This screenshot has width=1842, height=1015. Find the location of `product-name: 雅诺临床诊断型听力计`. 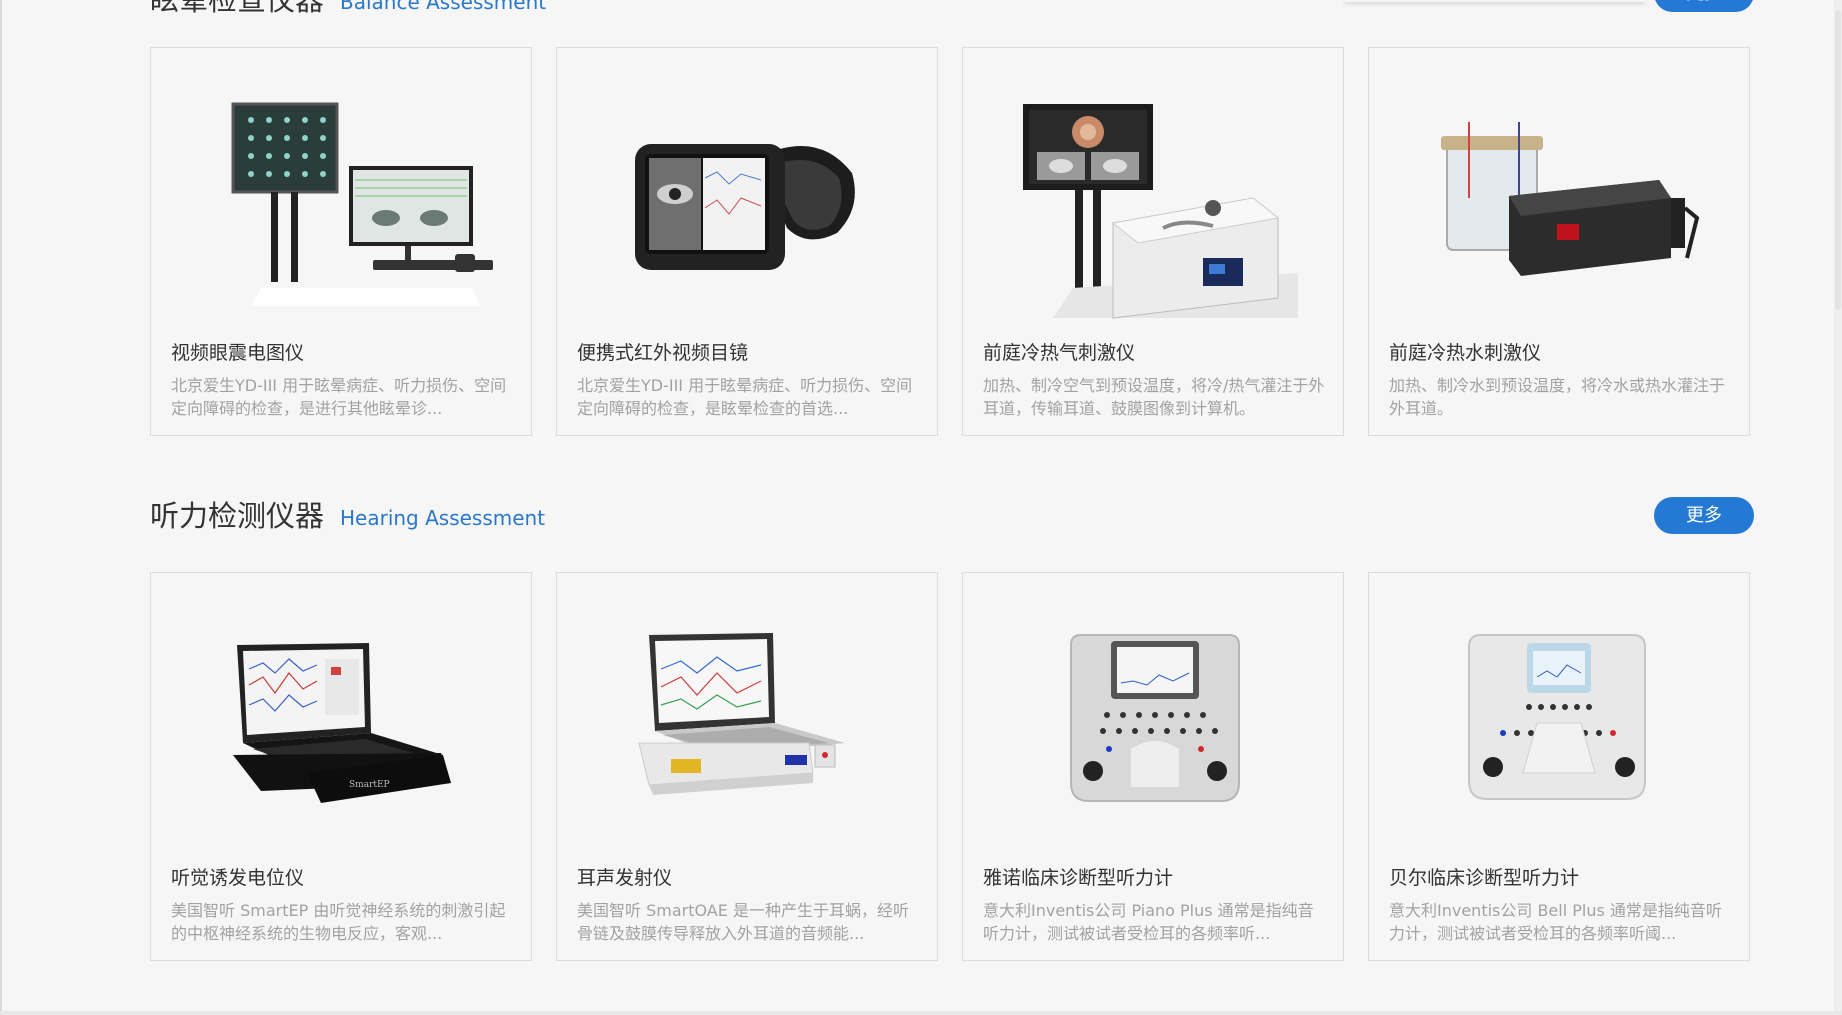

product-name: 雅诺临床诊断型听力计 is located at coordinates (1078, 878).